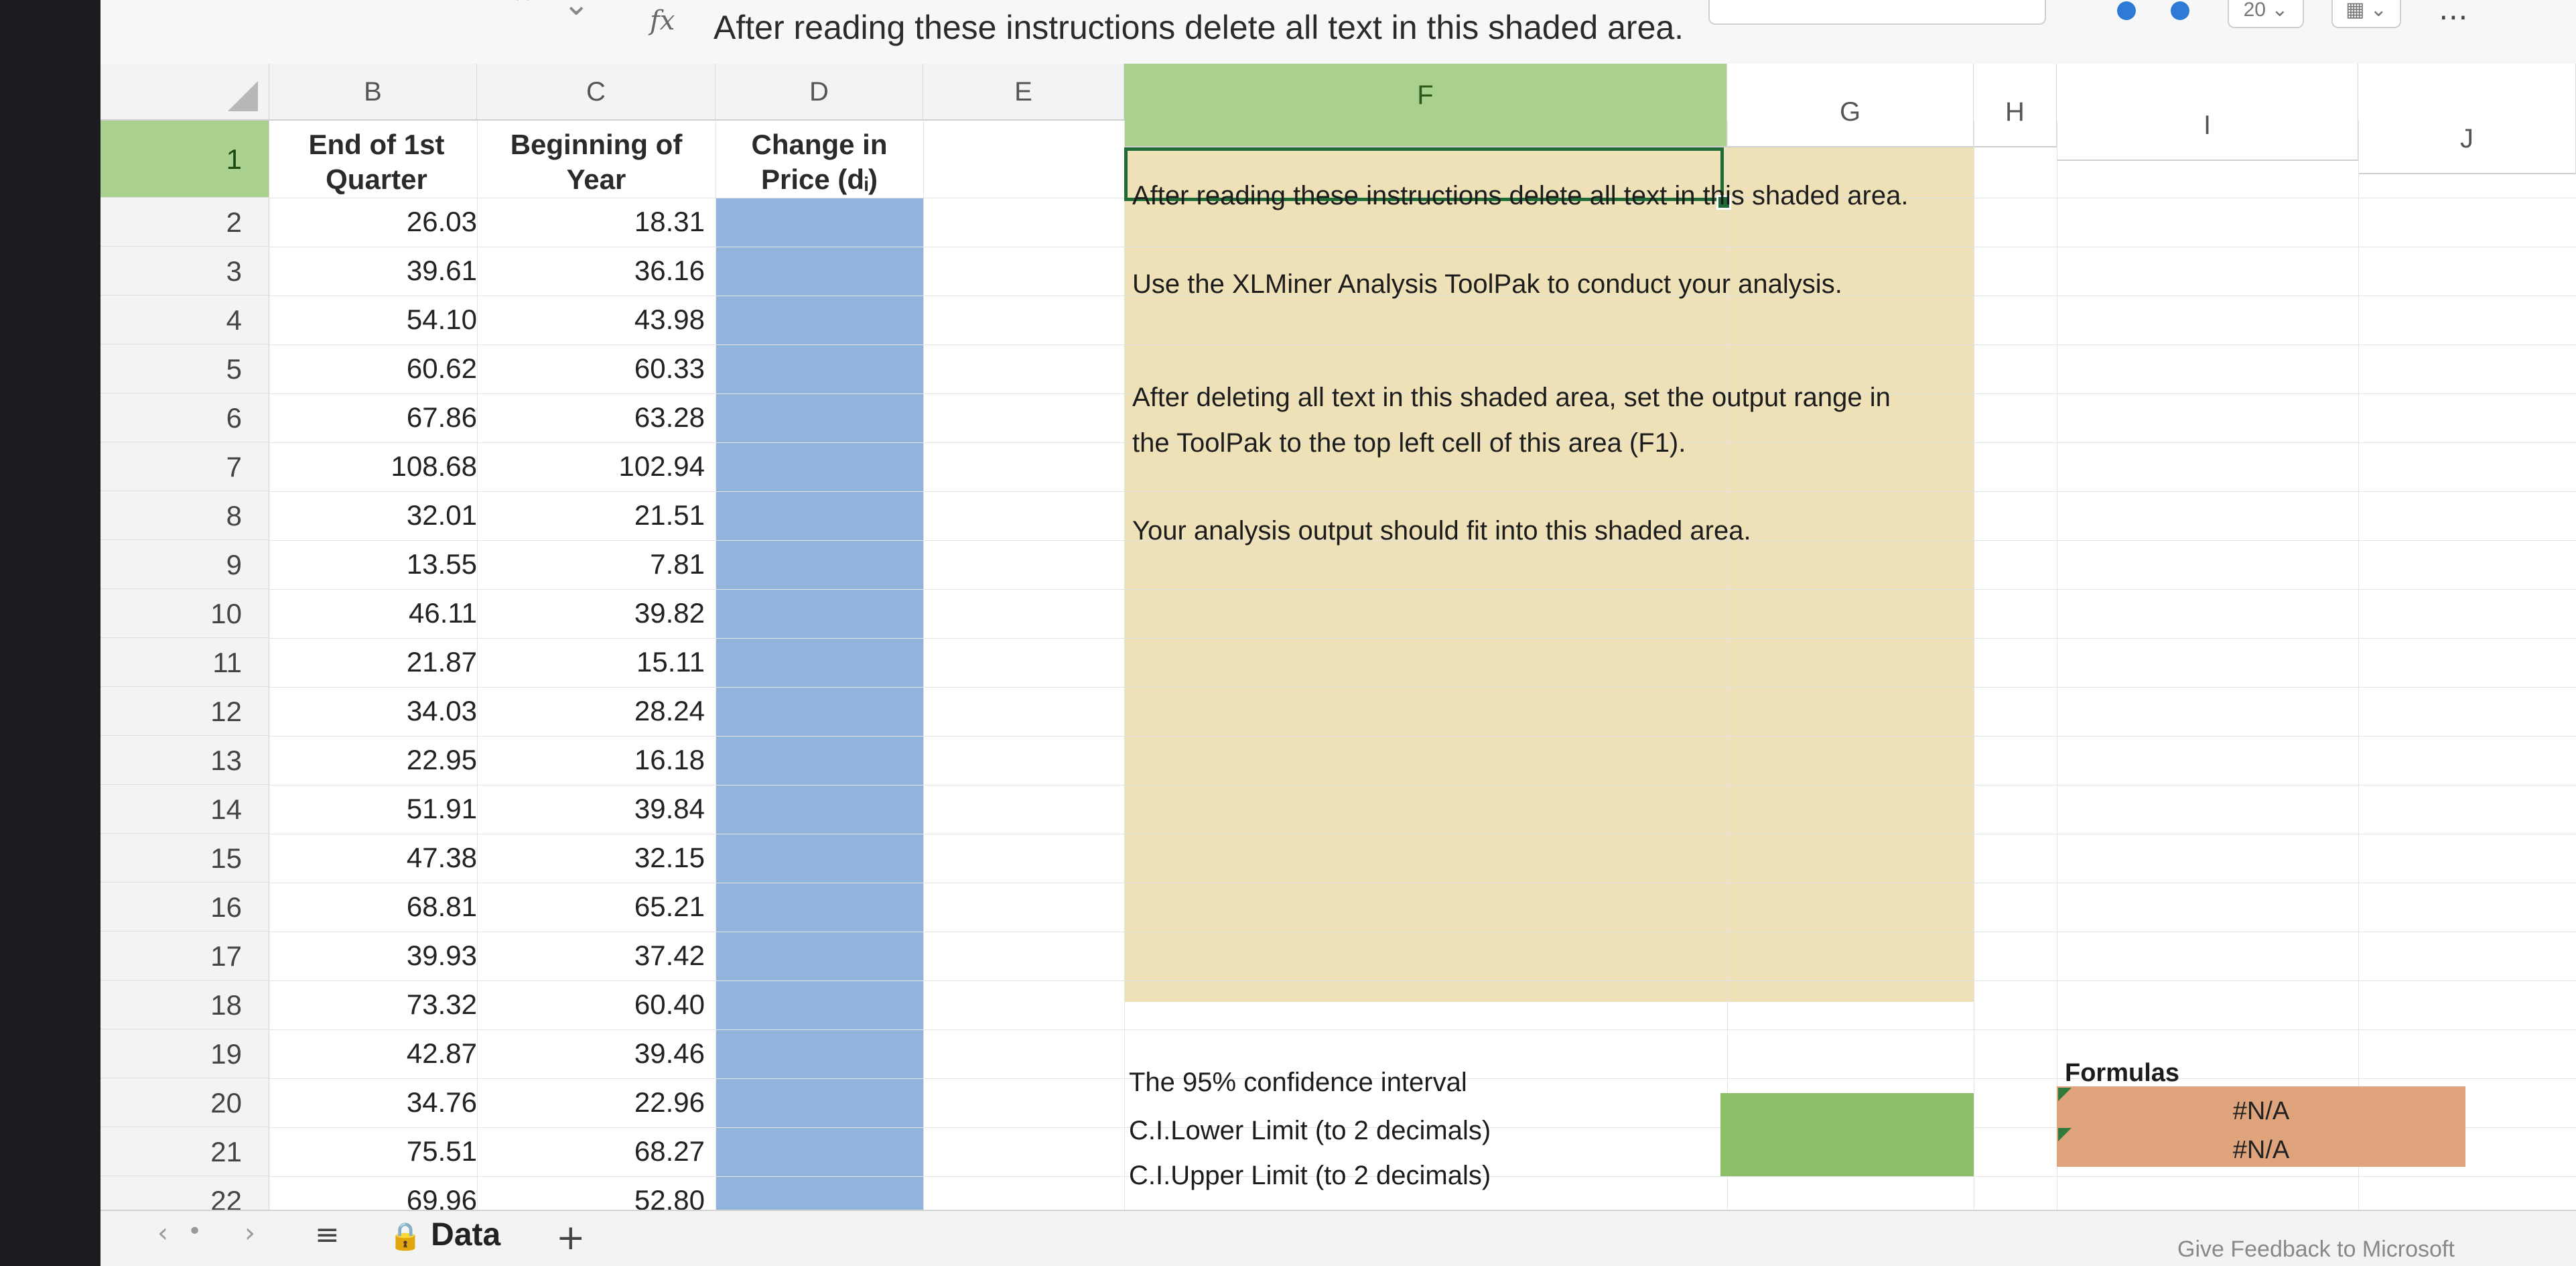 The width and height of the screenshot is (2576, 1266). What do you see at coordinates (594, 809) in the screenshot?
I see `cell-c14: 39.84` at bounding box center [594, 809].